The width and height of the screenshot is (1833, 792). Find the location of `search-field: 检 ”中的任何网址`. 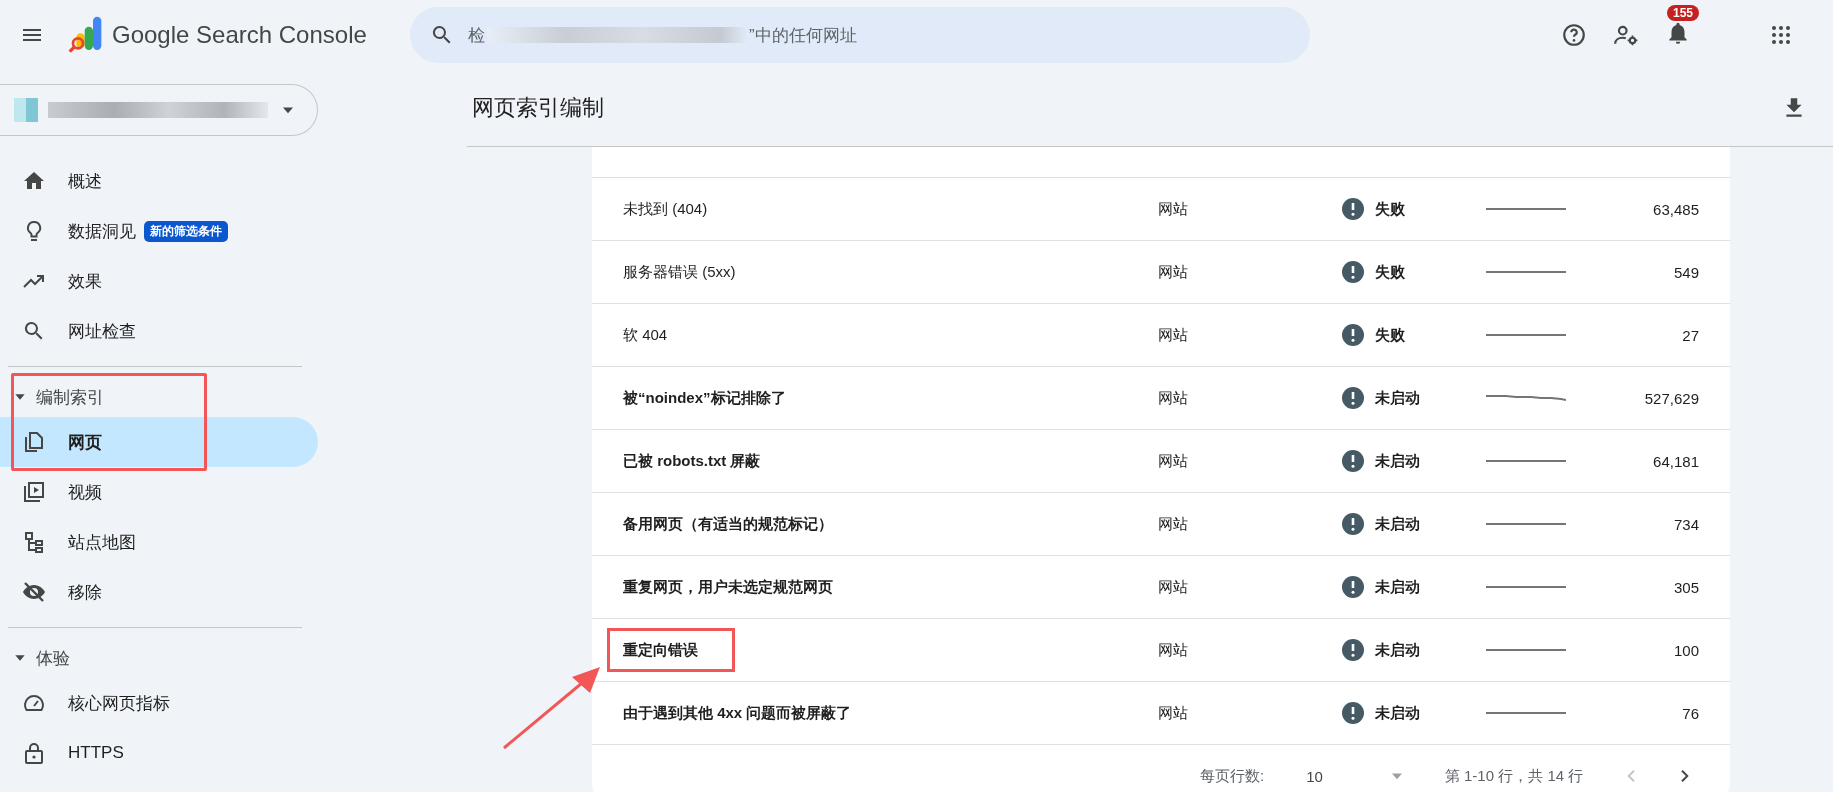

search-field: 检 ”中的任何网址 is located at coordinates (860, 35).